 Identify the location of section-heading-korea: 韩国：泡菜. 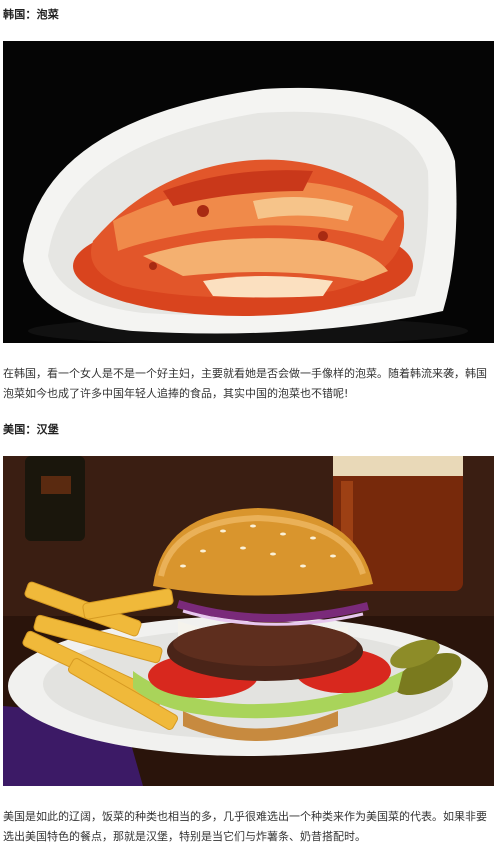
(31, 14).